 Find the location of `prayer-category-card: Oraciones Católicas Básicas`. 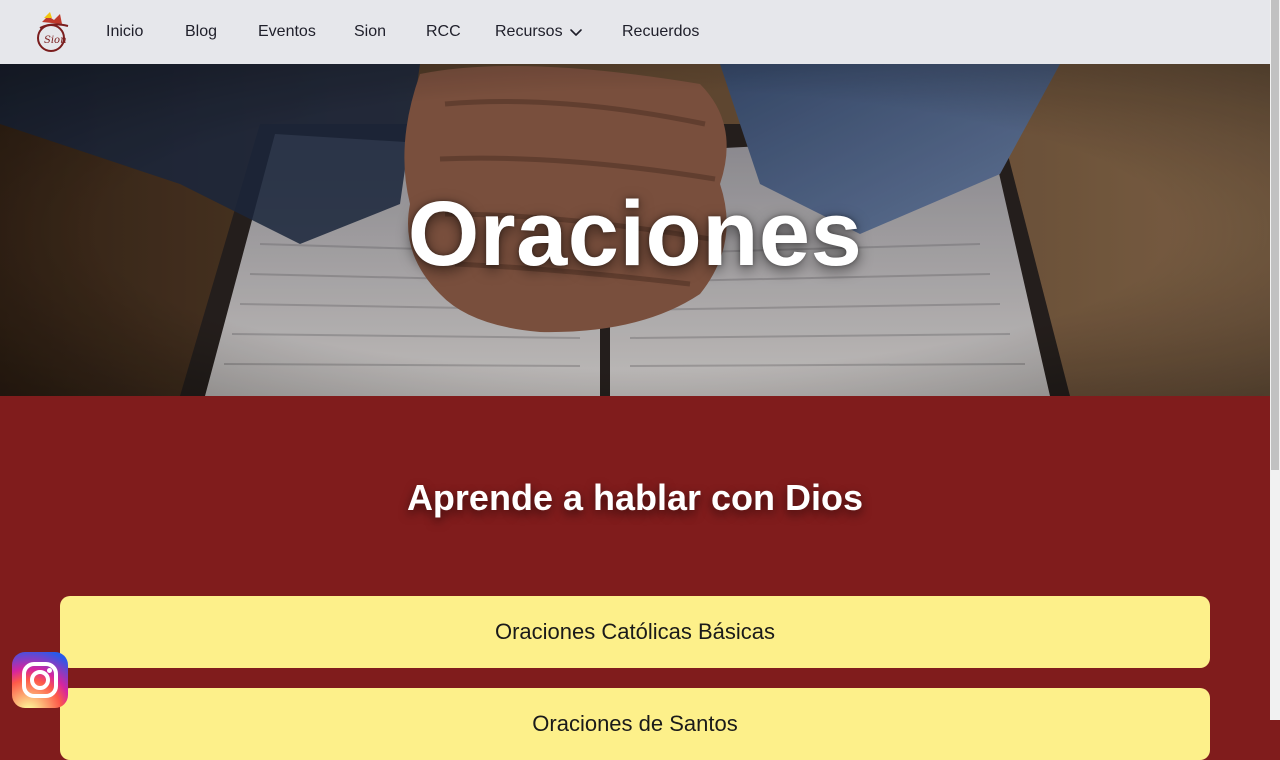

prayer-category-card: Oraciones Católicas Básicas is located at coordinates (635, 632).